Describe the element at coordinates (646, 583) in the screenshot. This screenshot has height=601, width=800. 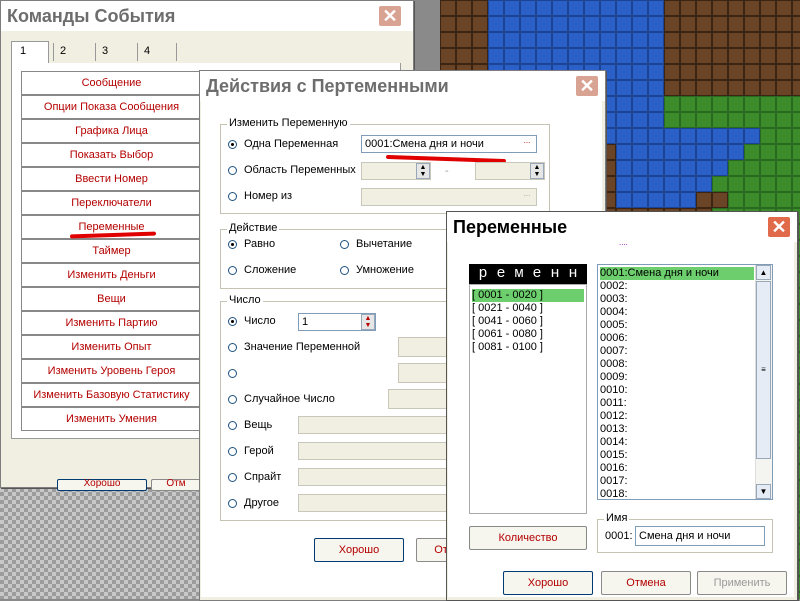
I see `cancel-button: Отмена` at that location.